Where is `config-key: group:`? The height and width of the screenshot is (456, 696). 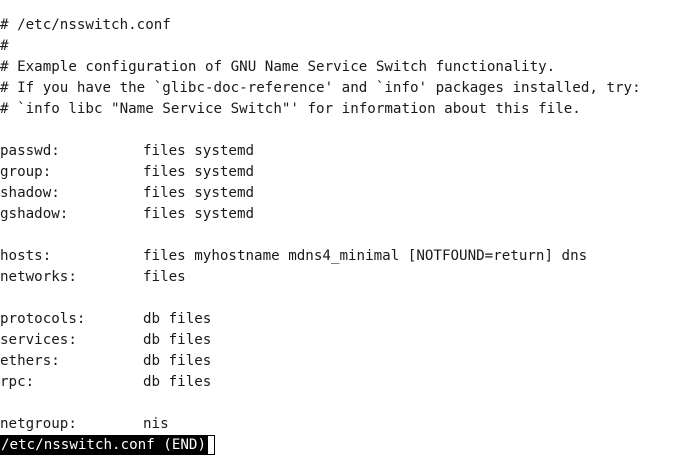 config-key: group: is located at coordinates (26, 172).